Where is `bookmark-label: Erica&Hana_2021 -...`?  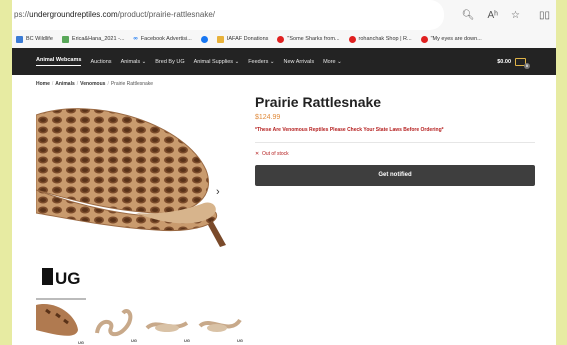 bookmark-label: Erica&Hana_2021 -... is located at coordinates (98, 39).